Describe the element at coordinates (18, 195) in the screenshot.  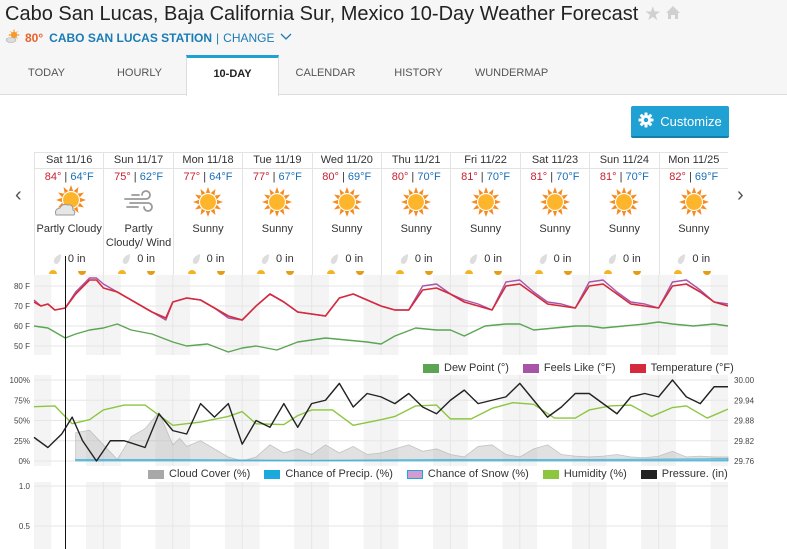
I see `prev-arrow-icon: ‹` at that location.